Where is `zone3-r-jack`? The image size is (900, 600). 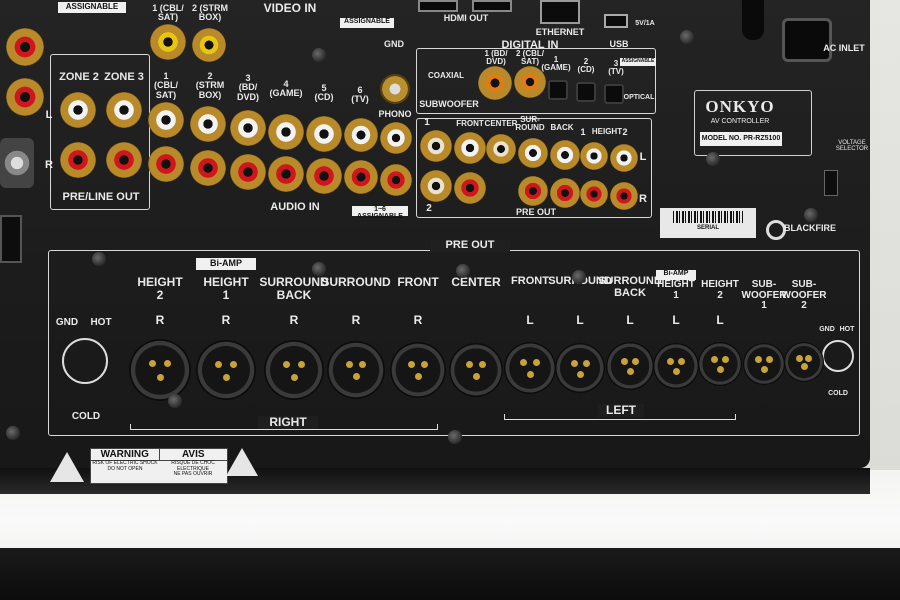 zone3-r-jack is located at coordinates (124, 160).